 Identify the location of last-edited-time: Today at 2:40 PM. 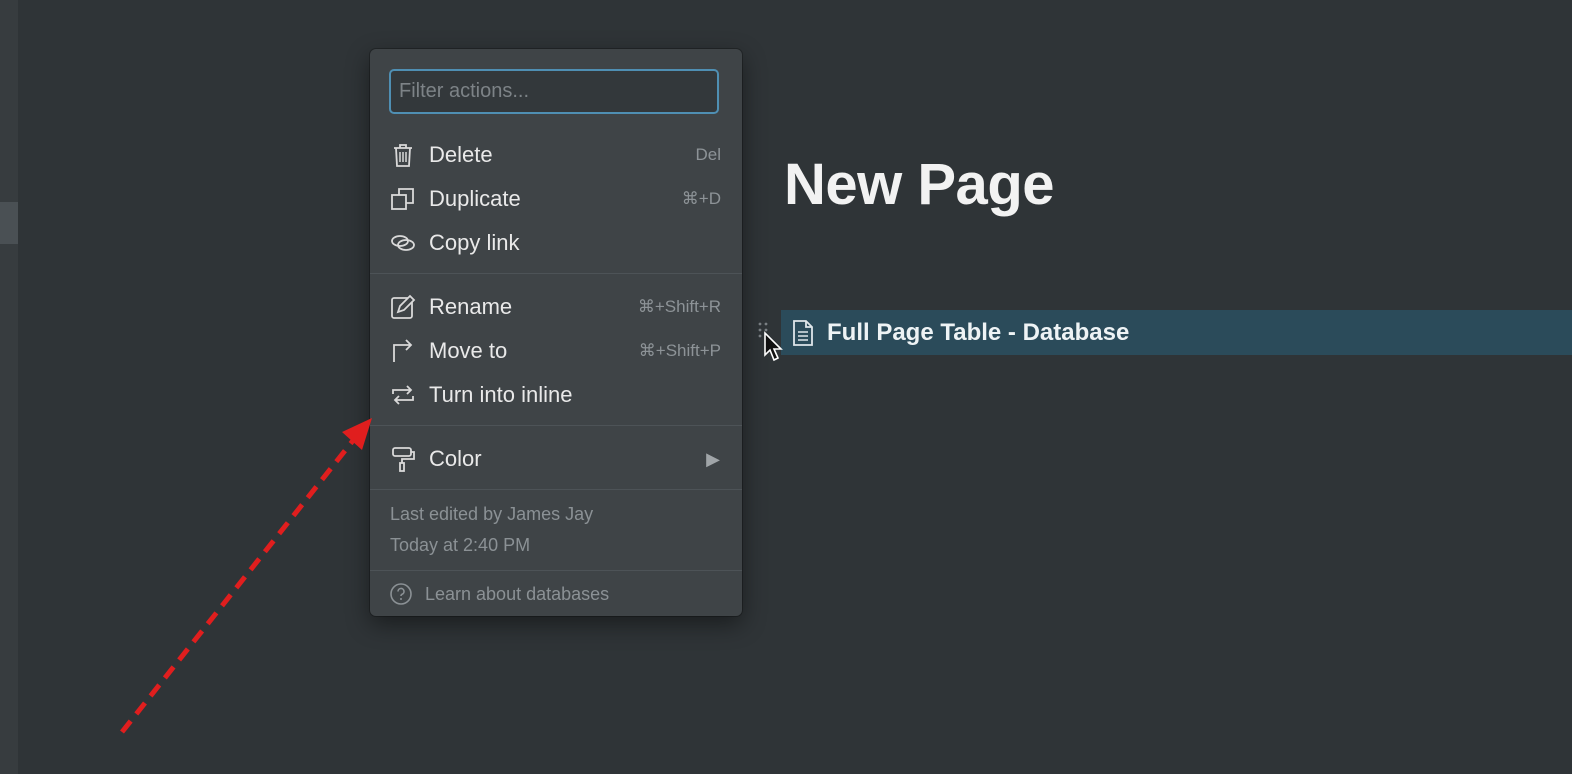
(460, 545).